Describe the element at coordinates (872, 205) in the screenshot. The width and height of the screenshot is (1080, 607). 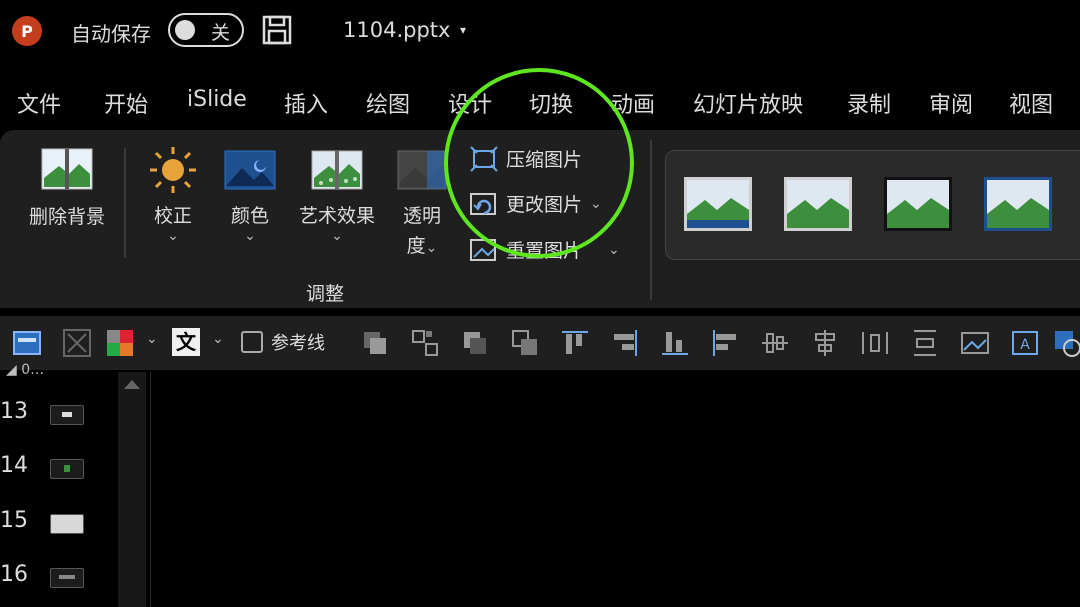
I see `picture-styles-gallery` at that location.